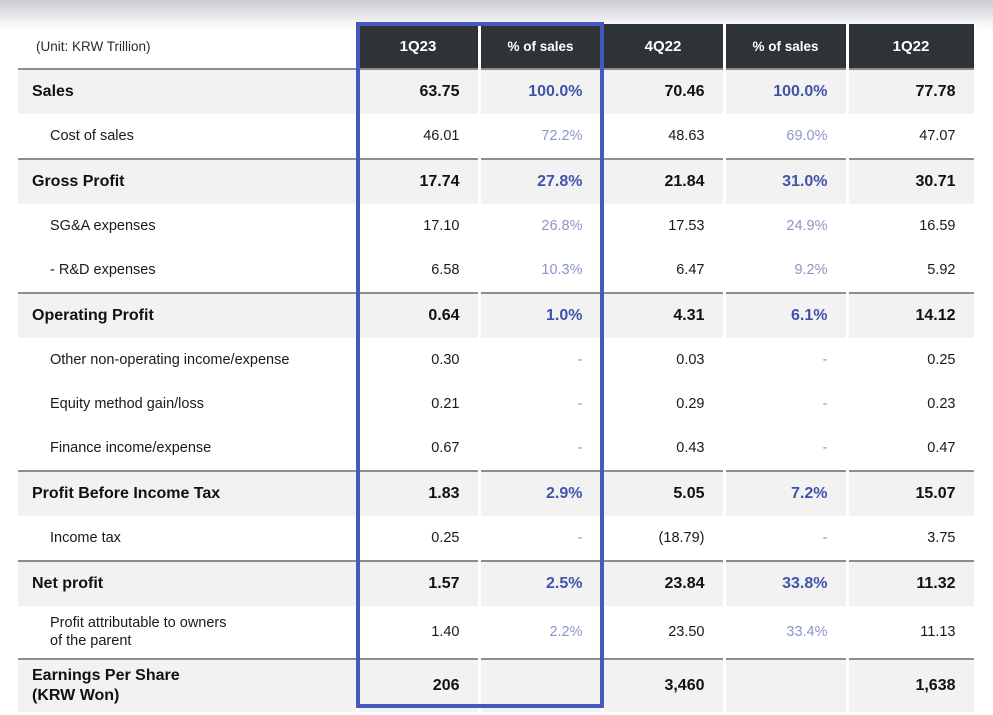 This screenshot has width=993, height=715. What do you see at coordinates (540, 226) in the screenshot?
I see `cell-pct_1: 26.8%` at bounding box center [540, 226].